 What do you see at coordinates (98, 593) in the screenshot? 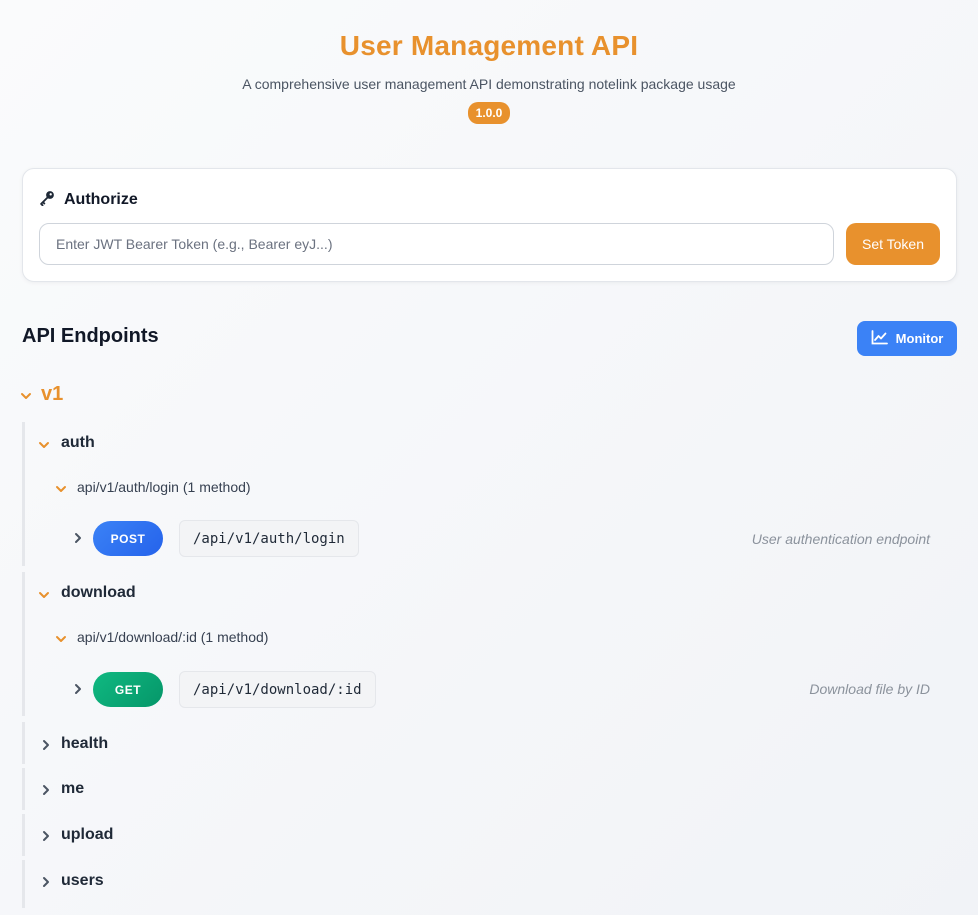
I see `group-download: download` at bounding box center [98, 593].